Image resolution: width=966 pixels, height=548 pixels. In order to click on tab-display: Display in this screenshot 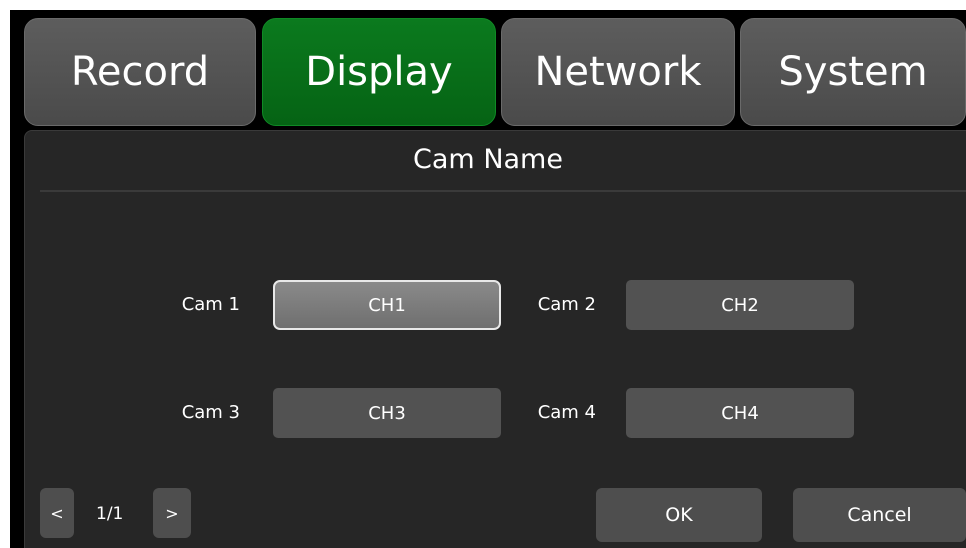, I will do `click(379, 72)`.